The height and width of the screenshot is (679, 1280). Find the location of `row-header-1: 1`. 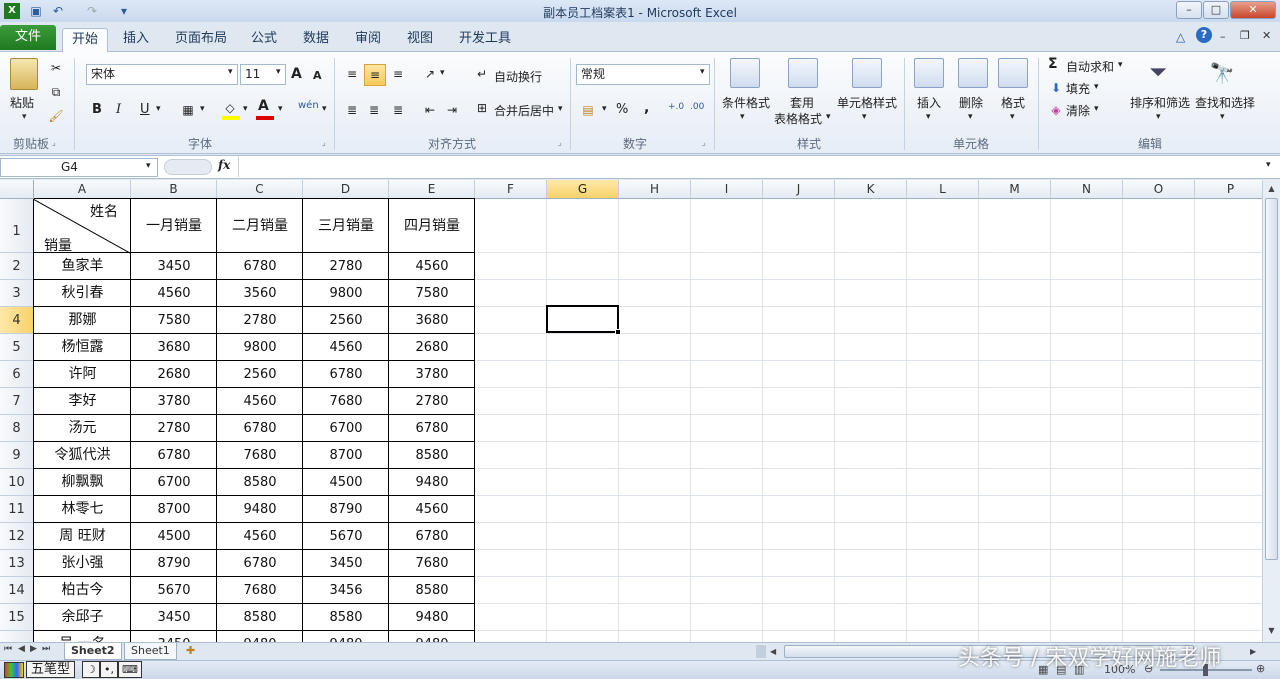

row-header-1: 1 is located at coordinates (17, 226).